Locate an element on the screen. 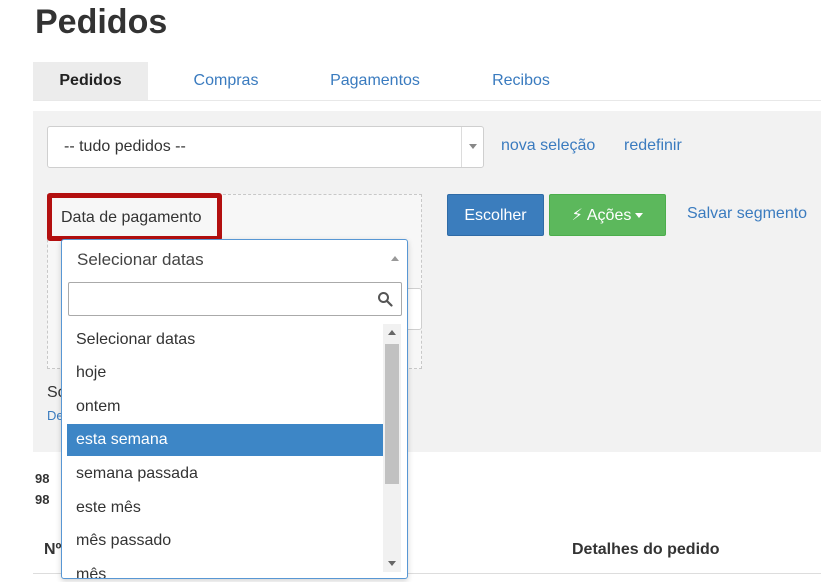 The width and height of the screenshot is (821, 582). date-search-box is located at coordinates (235, 299).